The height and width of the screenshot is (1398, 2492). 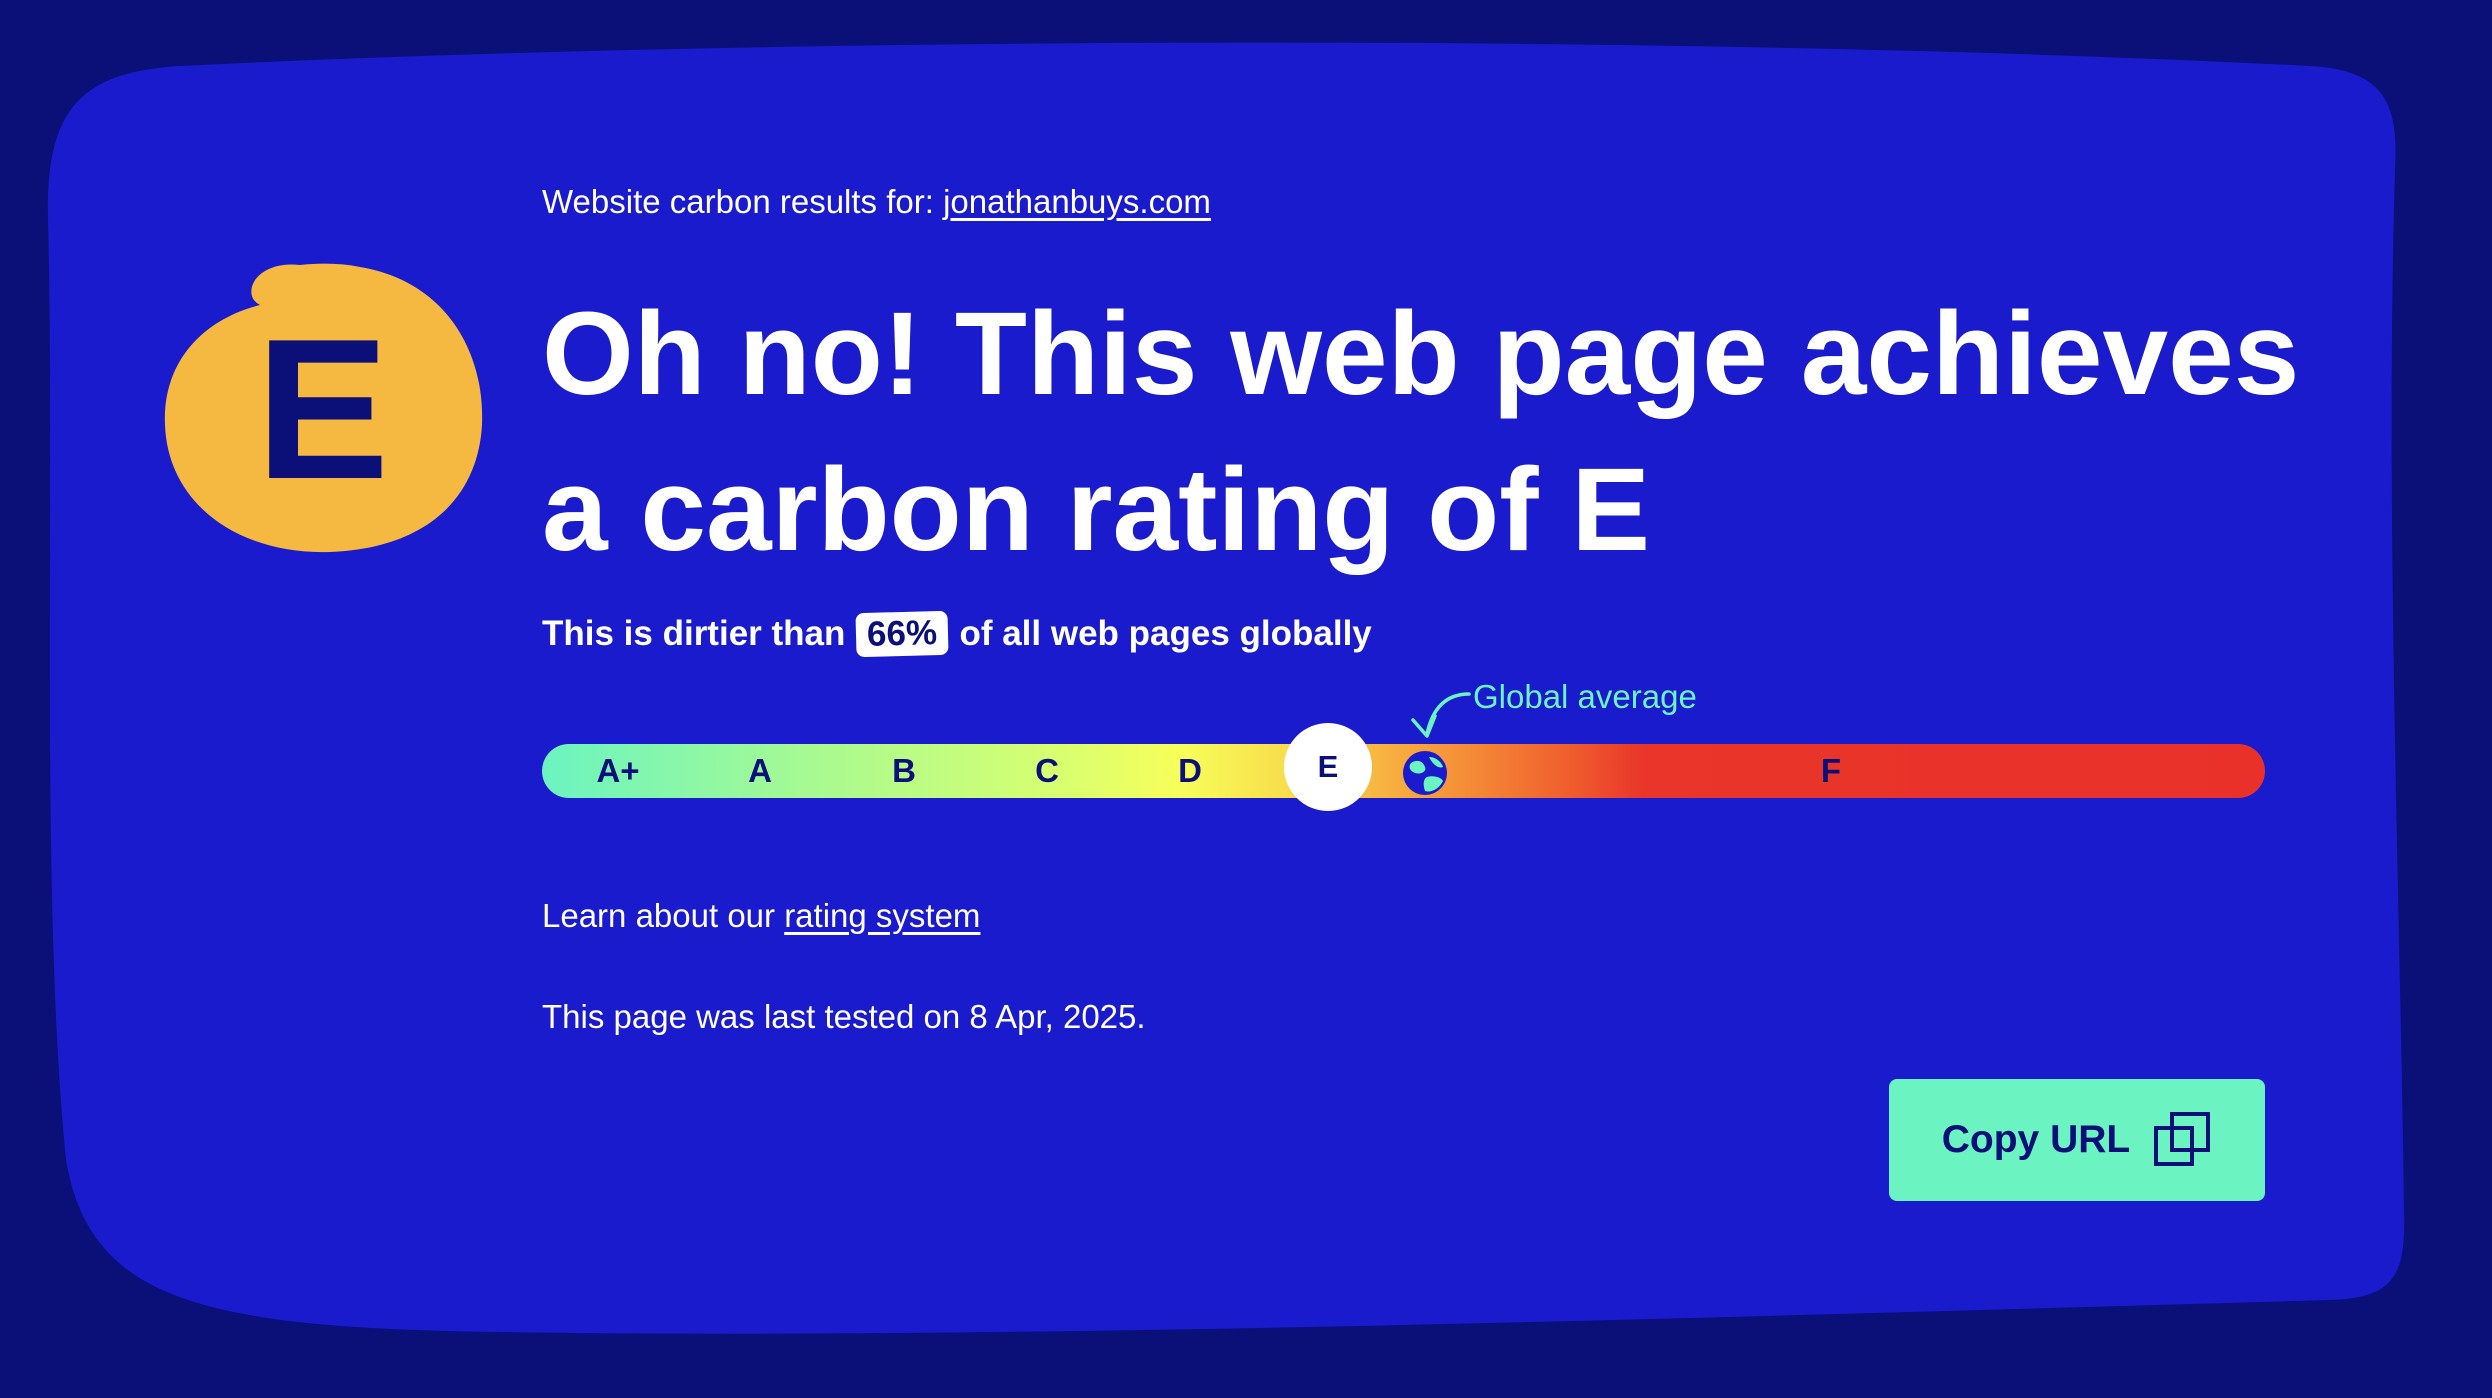 What do you see at coordinates (1047, 770) in the screenshot?
I see `scale-grade-c: C` at bounding box center [1047, 770].